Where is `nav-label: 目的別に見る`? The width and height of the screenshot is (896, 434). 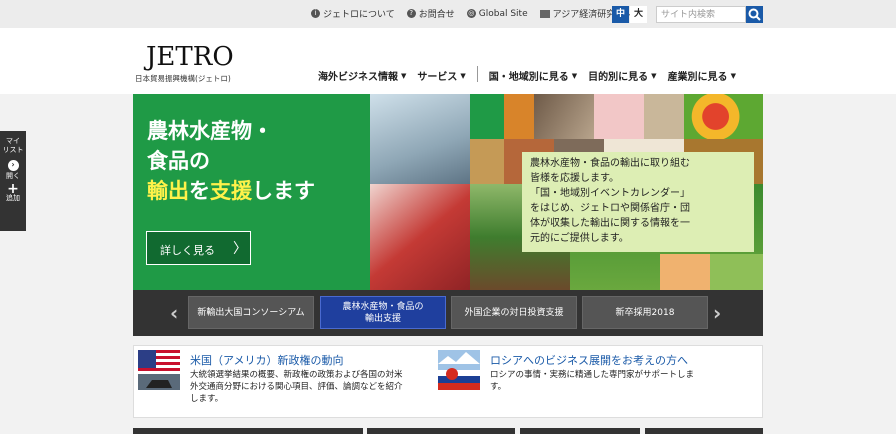
nav-label: 目的別に見る is located at coordinates (618, 77).